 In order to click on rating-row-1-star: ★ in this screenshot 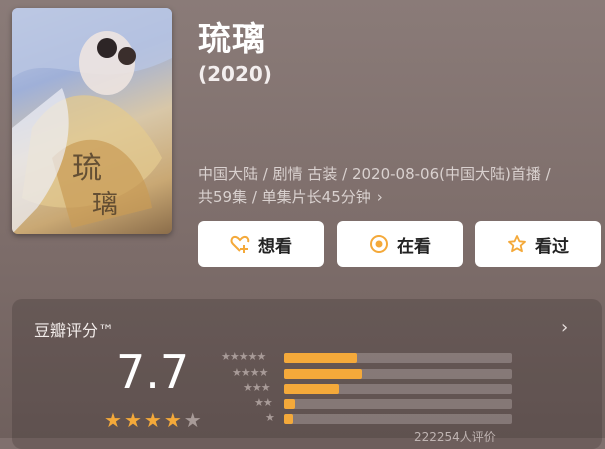, I will do `click(364, 418)`.